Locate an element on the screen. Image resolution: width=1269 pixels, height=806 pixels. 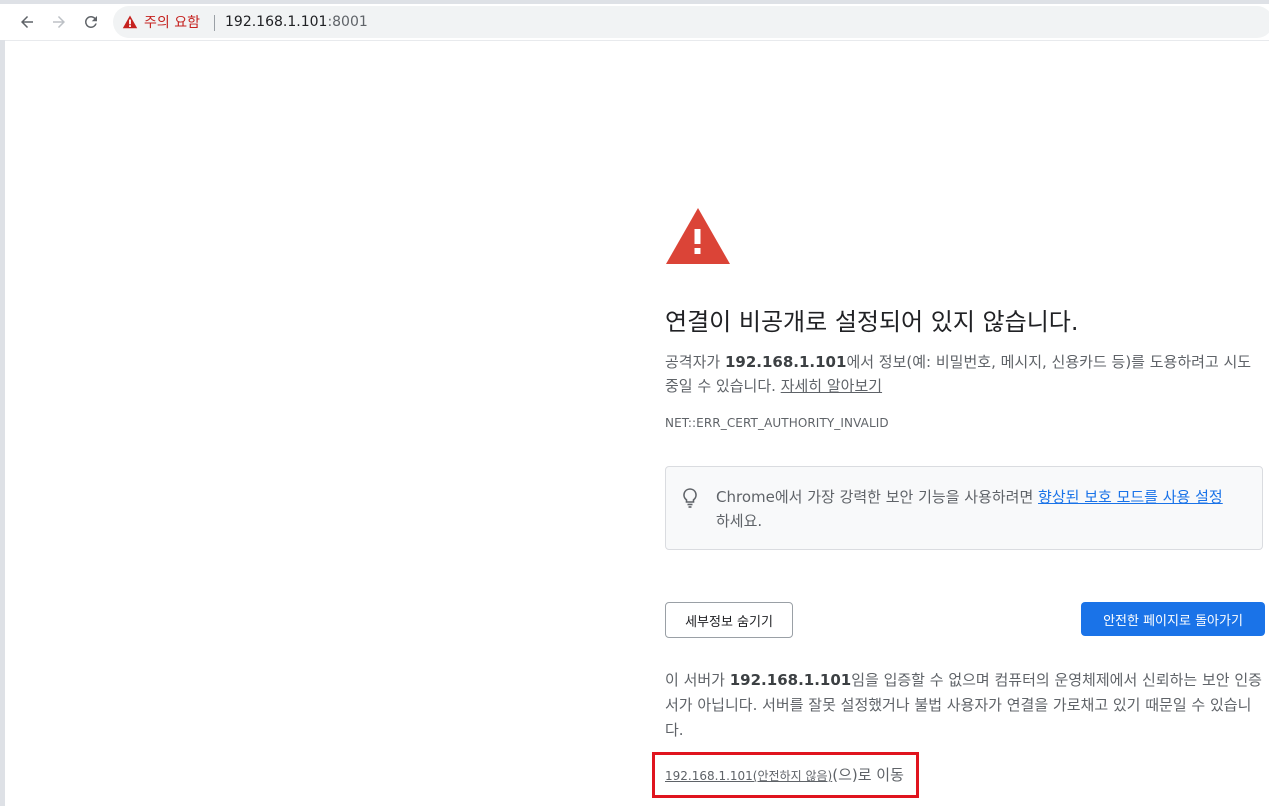
url-host: 192.168.1.101 is located at coordinates (276, 22).